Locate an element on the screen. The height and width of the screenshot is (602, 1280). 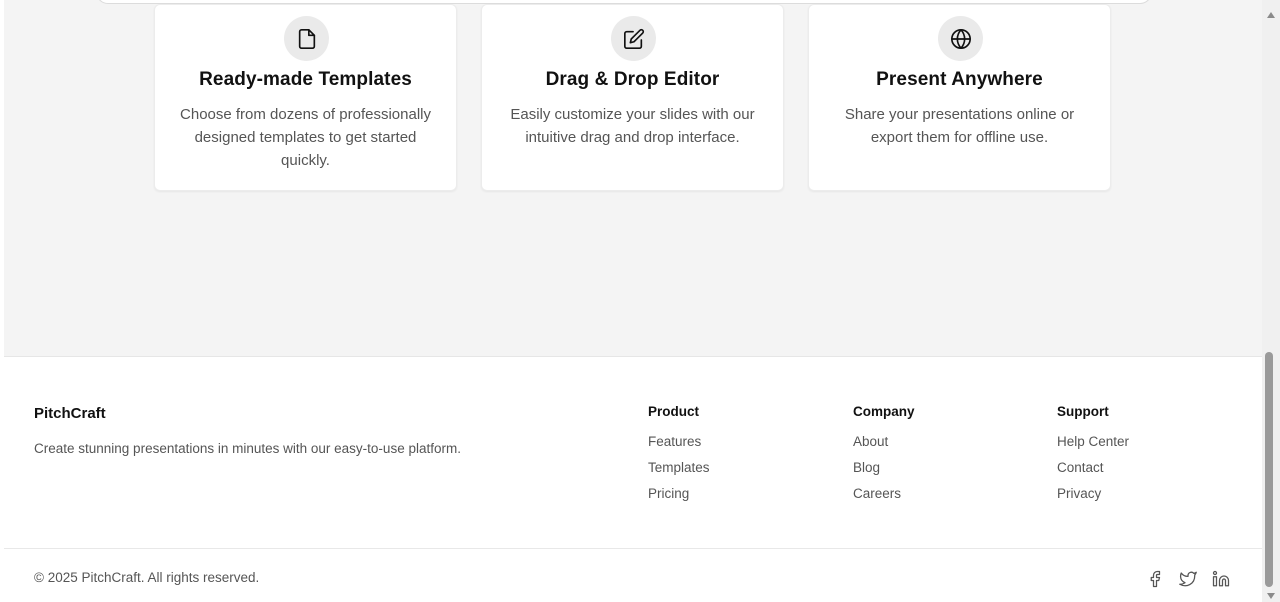
file-icon is located at coordinates (306, 38).